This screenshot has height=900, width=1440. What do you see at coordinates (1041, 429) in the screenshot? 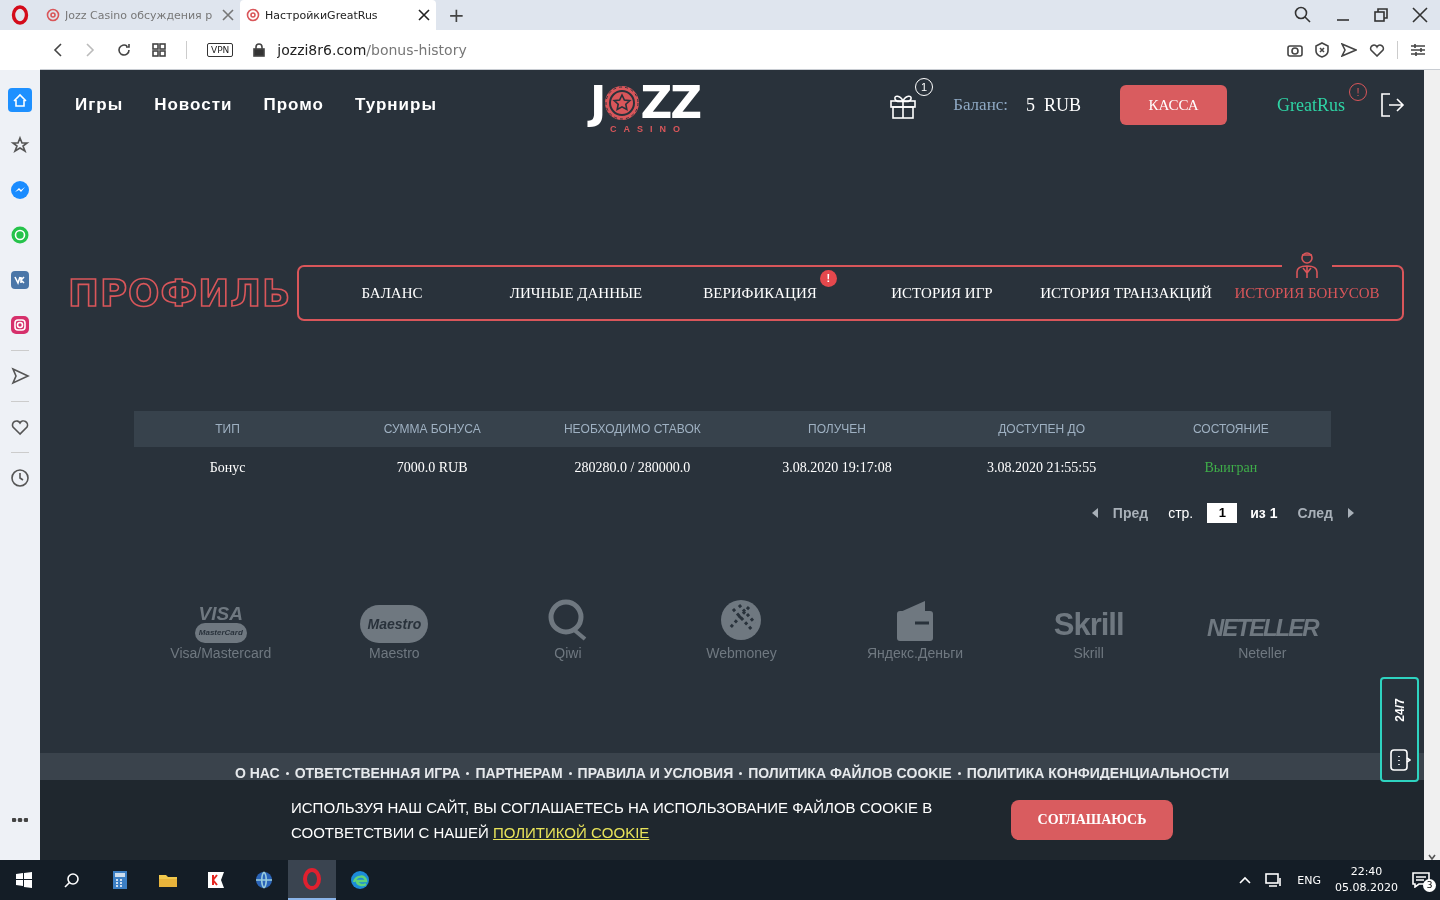
I see `column-header: ДОСТУПЕН ДО` at bounding box center [1041, 429].